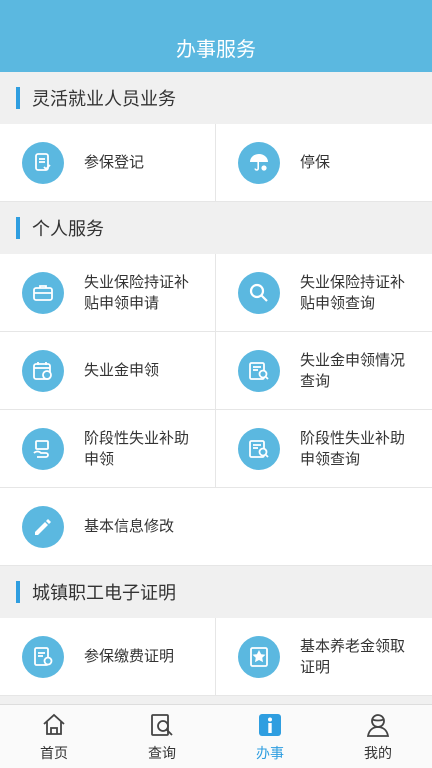 The image size is (432, 768). Describe the element at coordinates (315, 162) in the screenshot. I see `service-label: 停保` at that location.